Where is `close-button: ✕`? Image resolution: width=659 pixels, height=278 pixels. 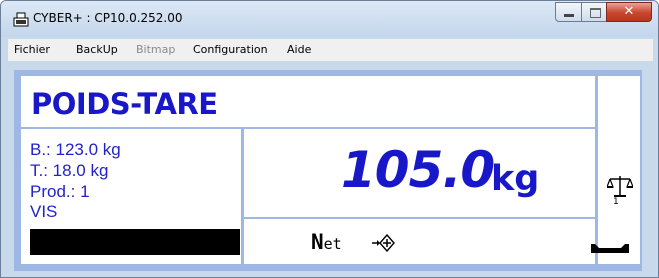 close-button: ✕ is located at coordinates (629, 12).